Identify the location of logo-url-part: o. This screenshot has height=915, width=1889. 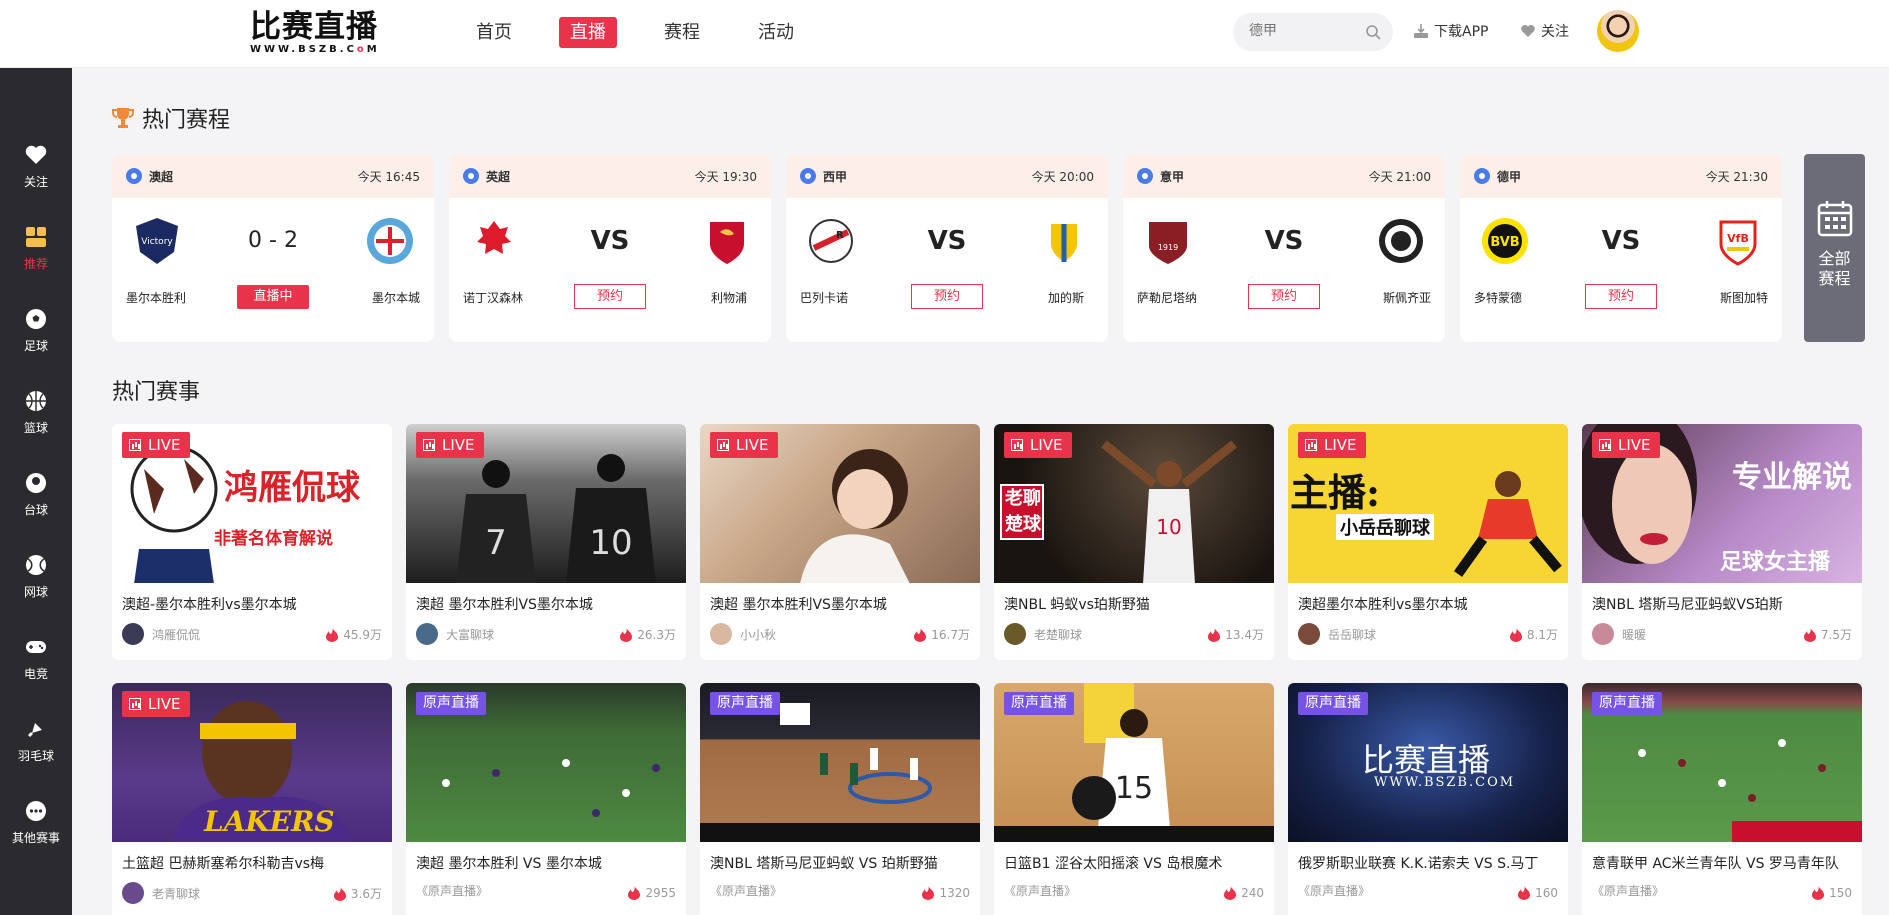
(361, 49).